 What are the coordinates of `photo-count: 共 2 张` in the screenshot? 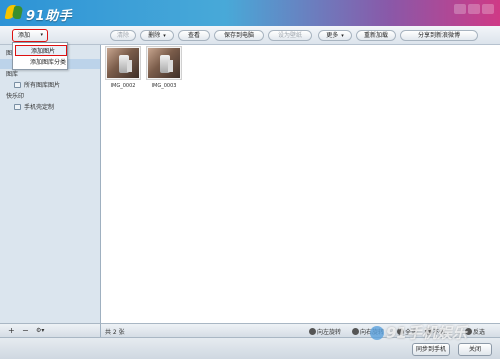 It's located at (115, 332).